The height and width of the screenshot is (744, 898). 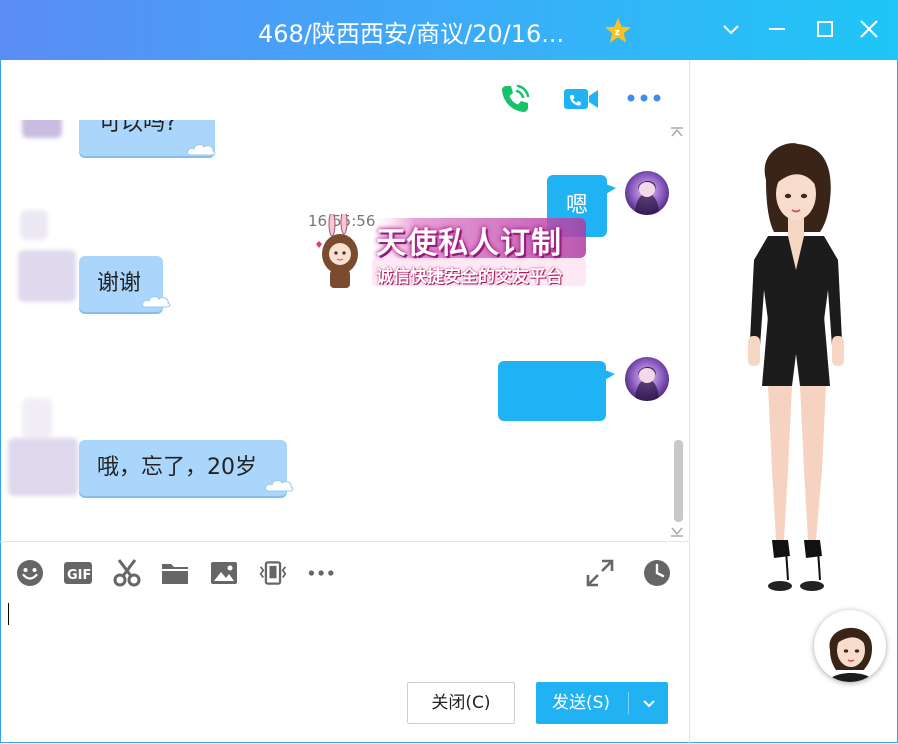 What do you see at coordinates (138, 128) in the screenshot?
I see `message-text: 可以吗?` at bounding box center [138, 128].